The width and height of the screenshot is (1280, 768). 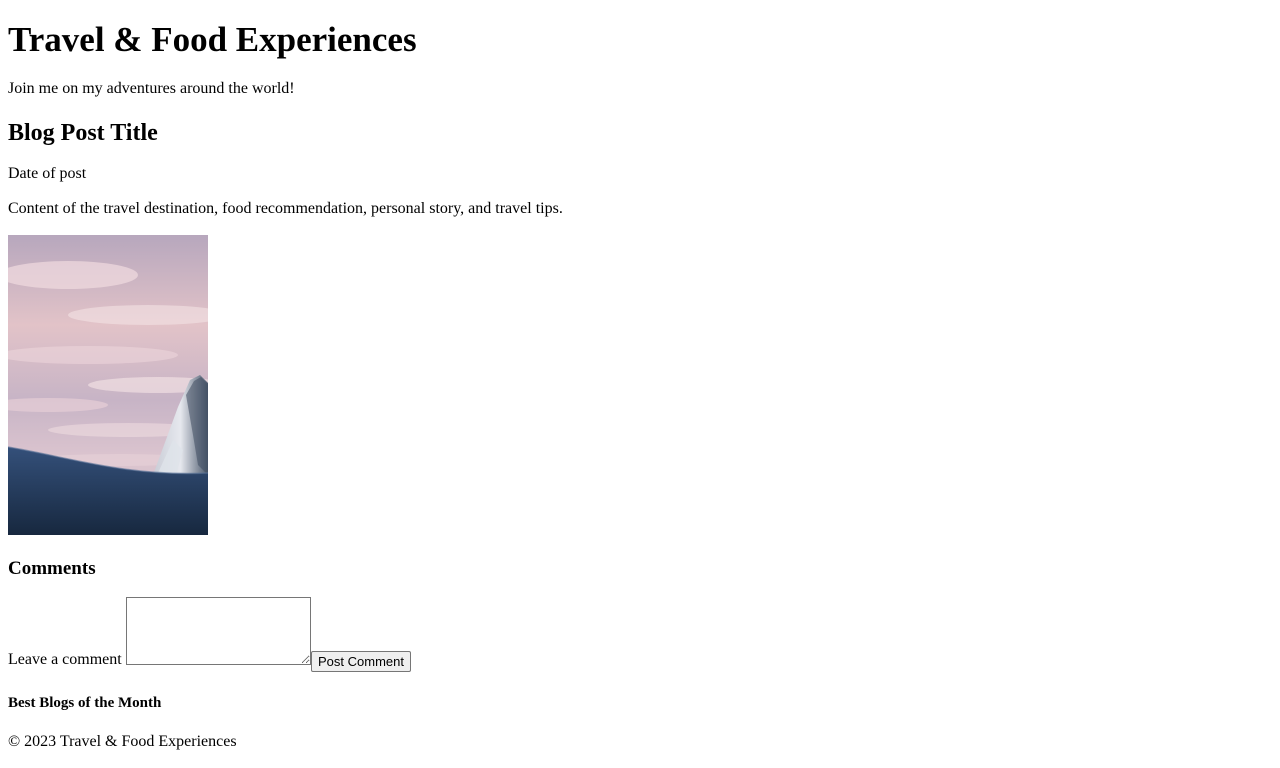 What do you see at coordinates (47, 173) in the screenshot?
I see `post-date: Date of post` at bounding box center [47, 173].